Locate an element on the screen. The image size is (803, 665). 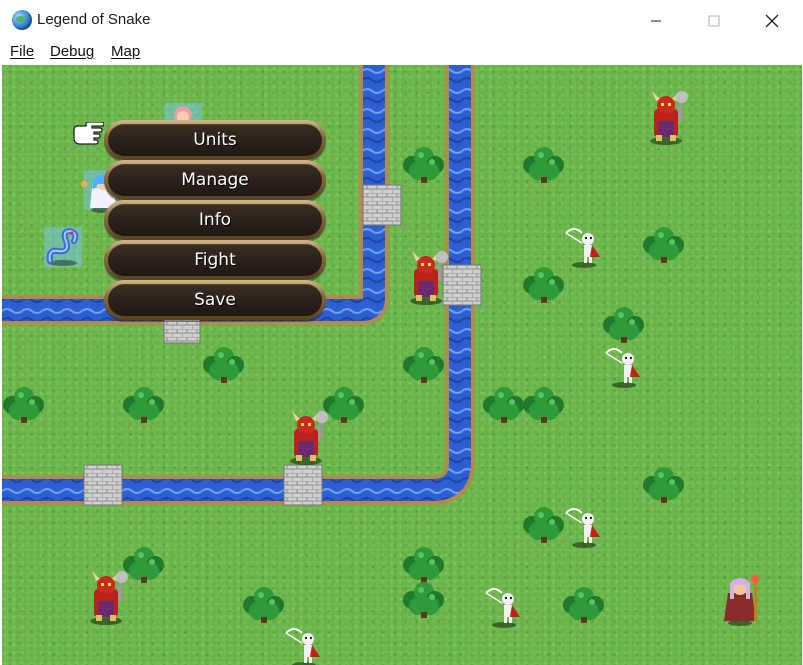
title-bar: Legend of Snake is located at coordinates (401, 20).